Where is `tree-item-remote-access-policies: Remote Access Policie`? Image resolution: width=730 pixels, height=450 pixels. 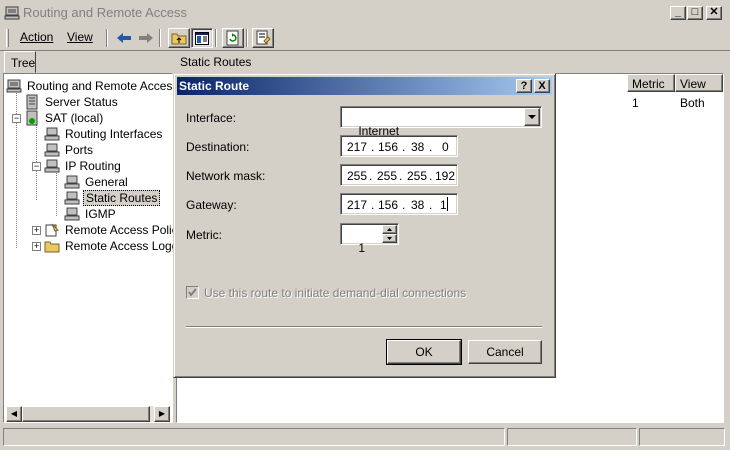
tree-item-remote-access-policies: Remote Access Policie is located at coordinates (116, 230).